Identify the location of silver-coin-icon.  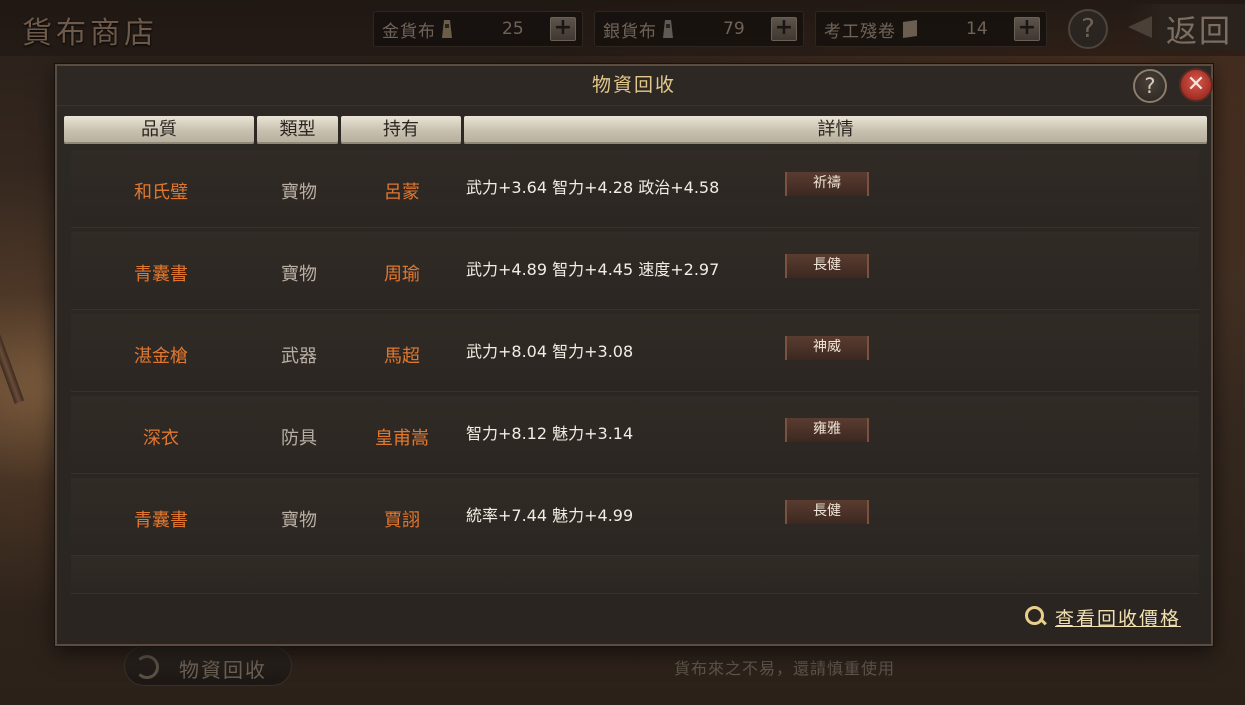
(668, 29).